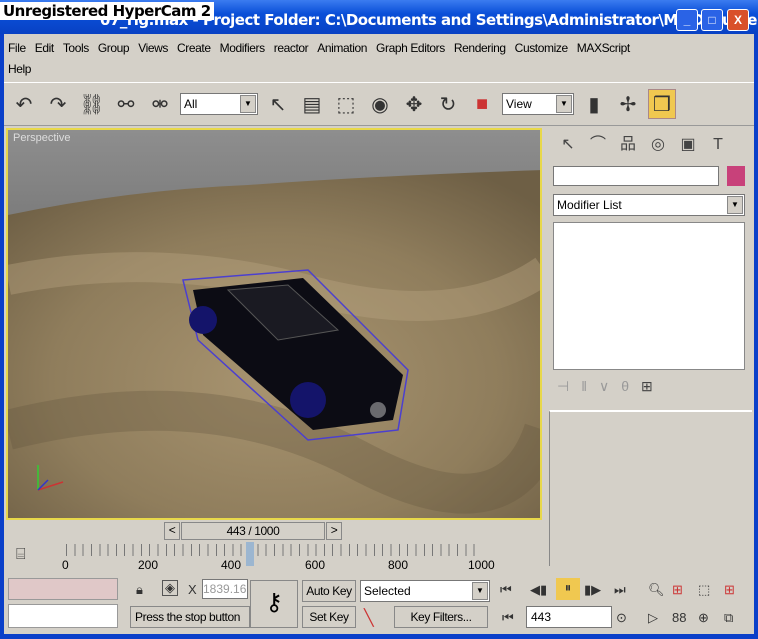  Describe the element at coordinates (114, 48) in the screenshot. I see `menu-group: Group` at that location.